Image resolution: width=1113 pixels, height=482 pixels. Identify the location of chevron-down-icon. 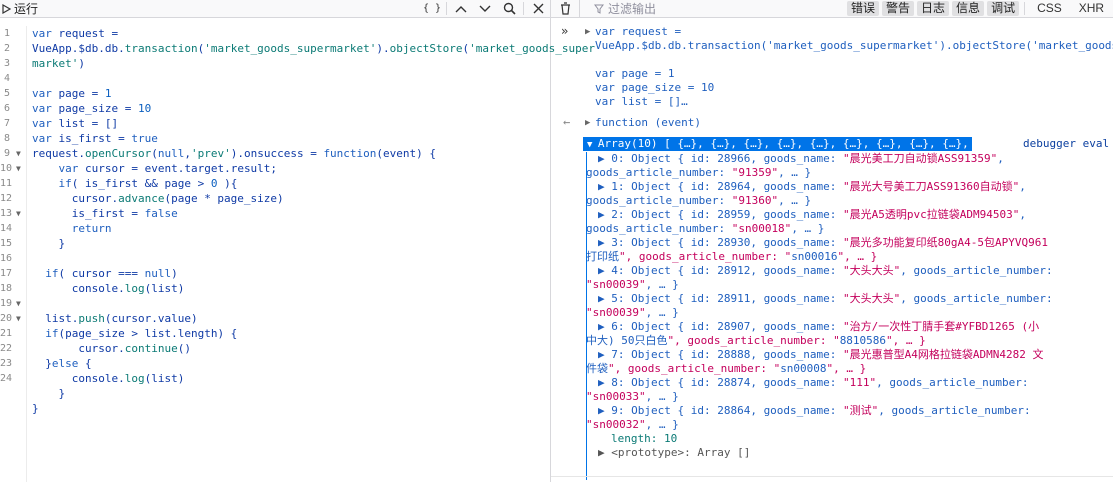
(485, 8).